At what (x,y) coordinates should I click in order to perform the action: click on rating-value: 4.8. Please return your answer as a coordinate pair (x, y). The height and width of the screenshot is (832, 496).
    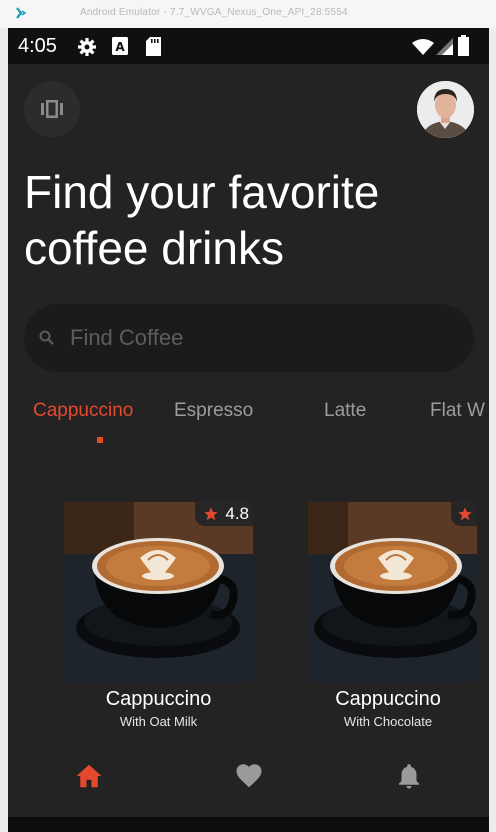
    Looking at the image, I should click on (237, 513).